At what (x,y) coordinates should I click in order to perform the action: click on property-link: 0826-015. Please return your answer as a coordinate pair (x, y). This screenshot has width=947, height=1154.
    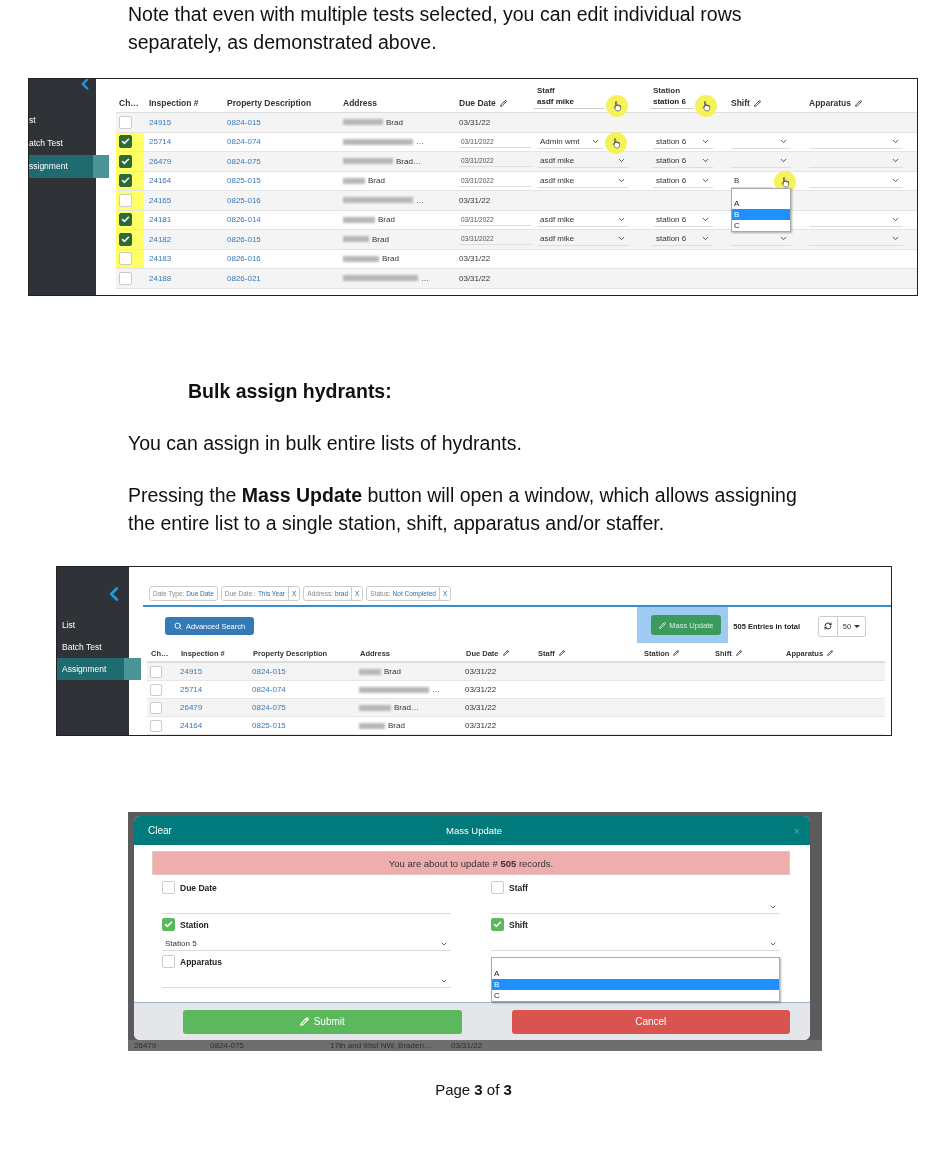
    Looking at the image, I should click on (244, 239).